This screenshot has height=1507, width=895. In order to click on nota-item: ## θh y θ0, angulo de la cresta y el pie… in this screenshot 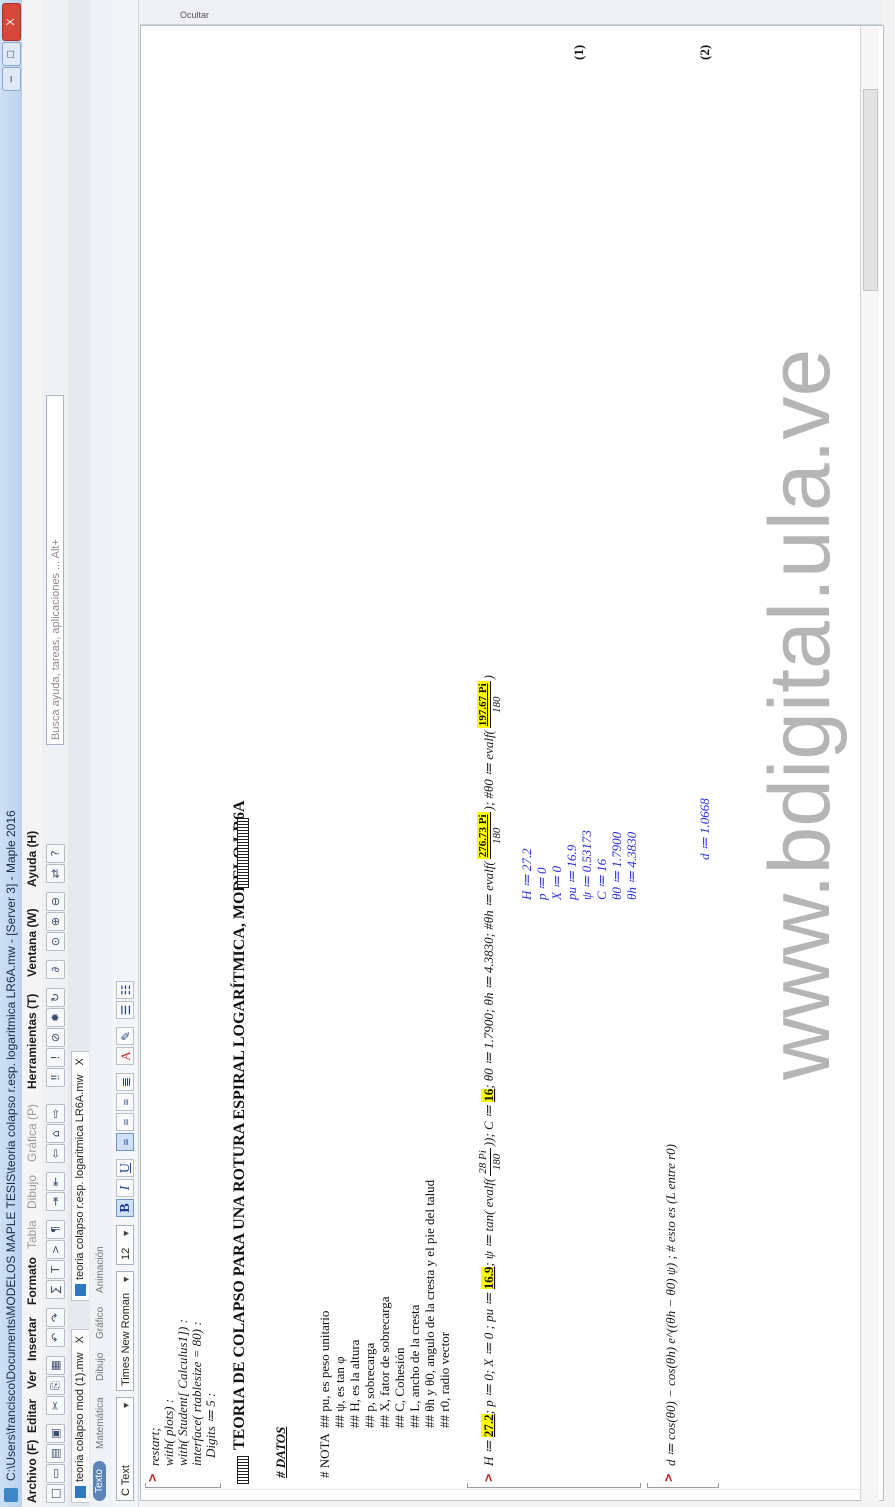, I will do `click(430, 1304)`.